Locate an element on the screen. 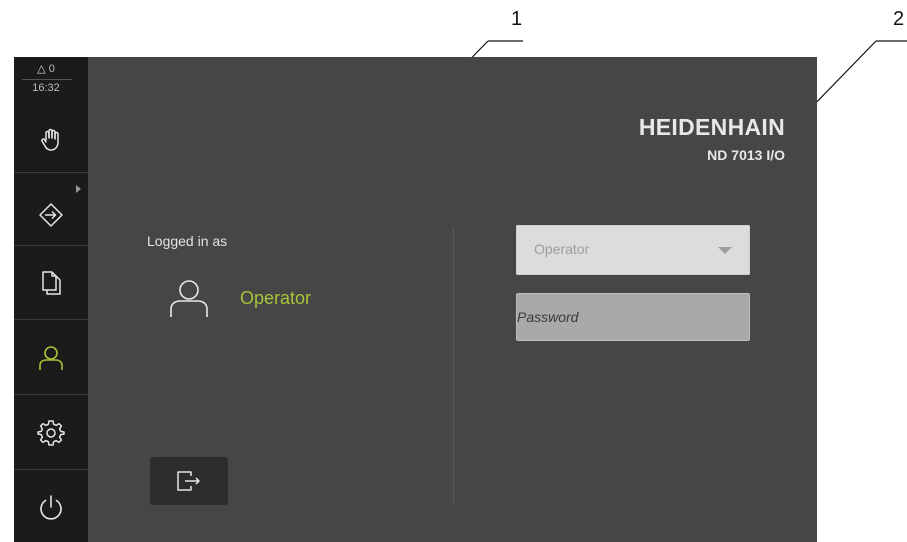 The height and width of the screenshot is (542, 907). logout-icon is located at coordinates (188, 481).